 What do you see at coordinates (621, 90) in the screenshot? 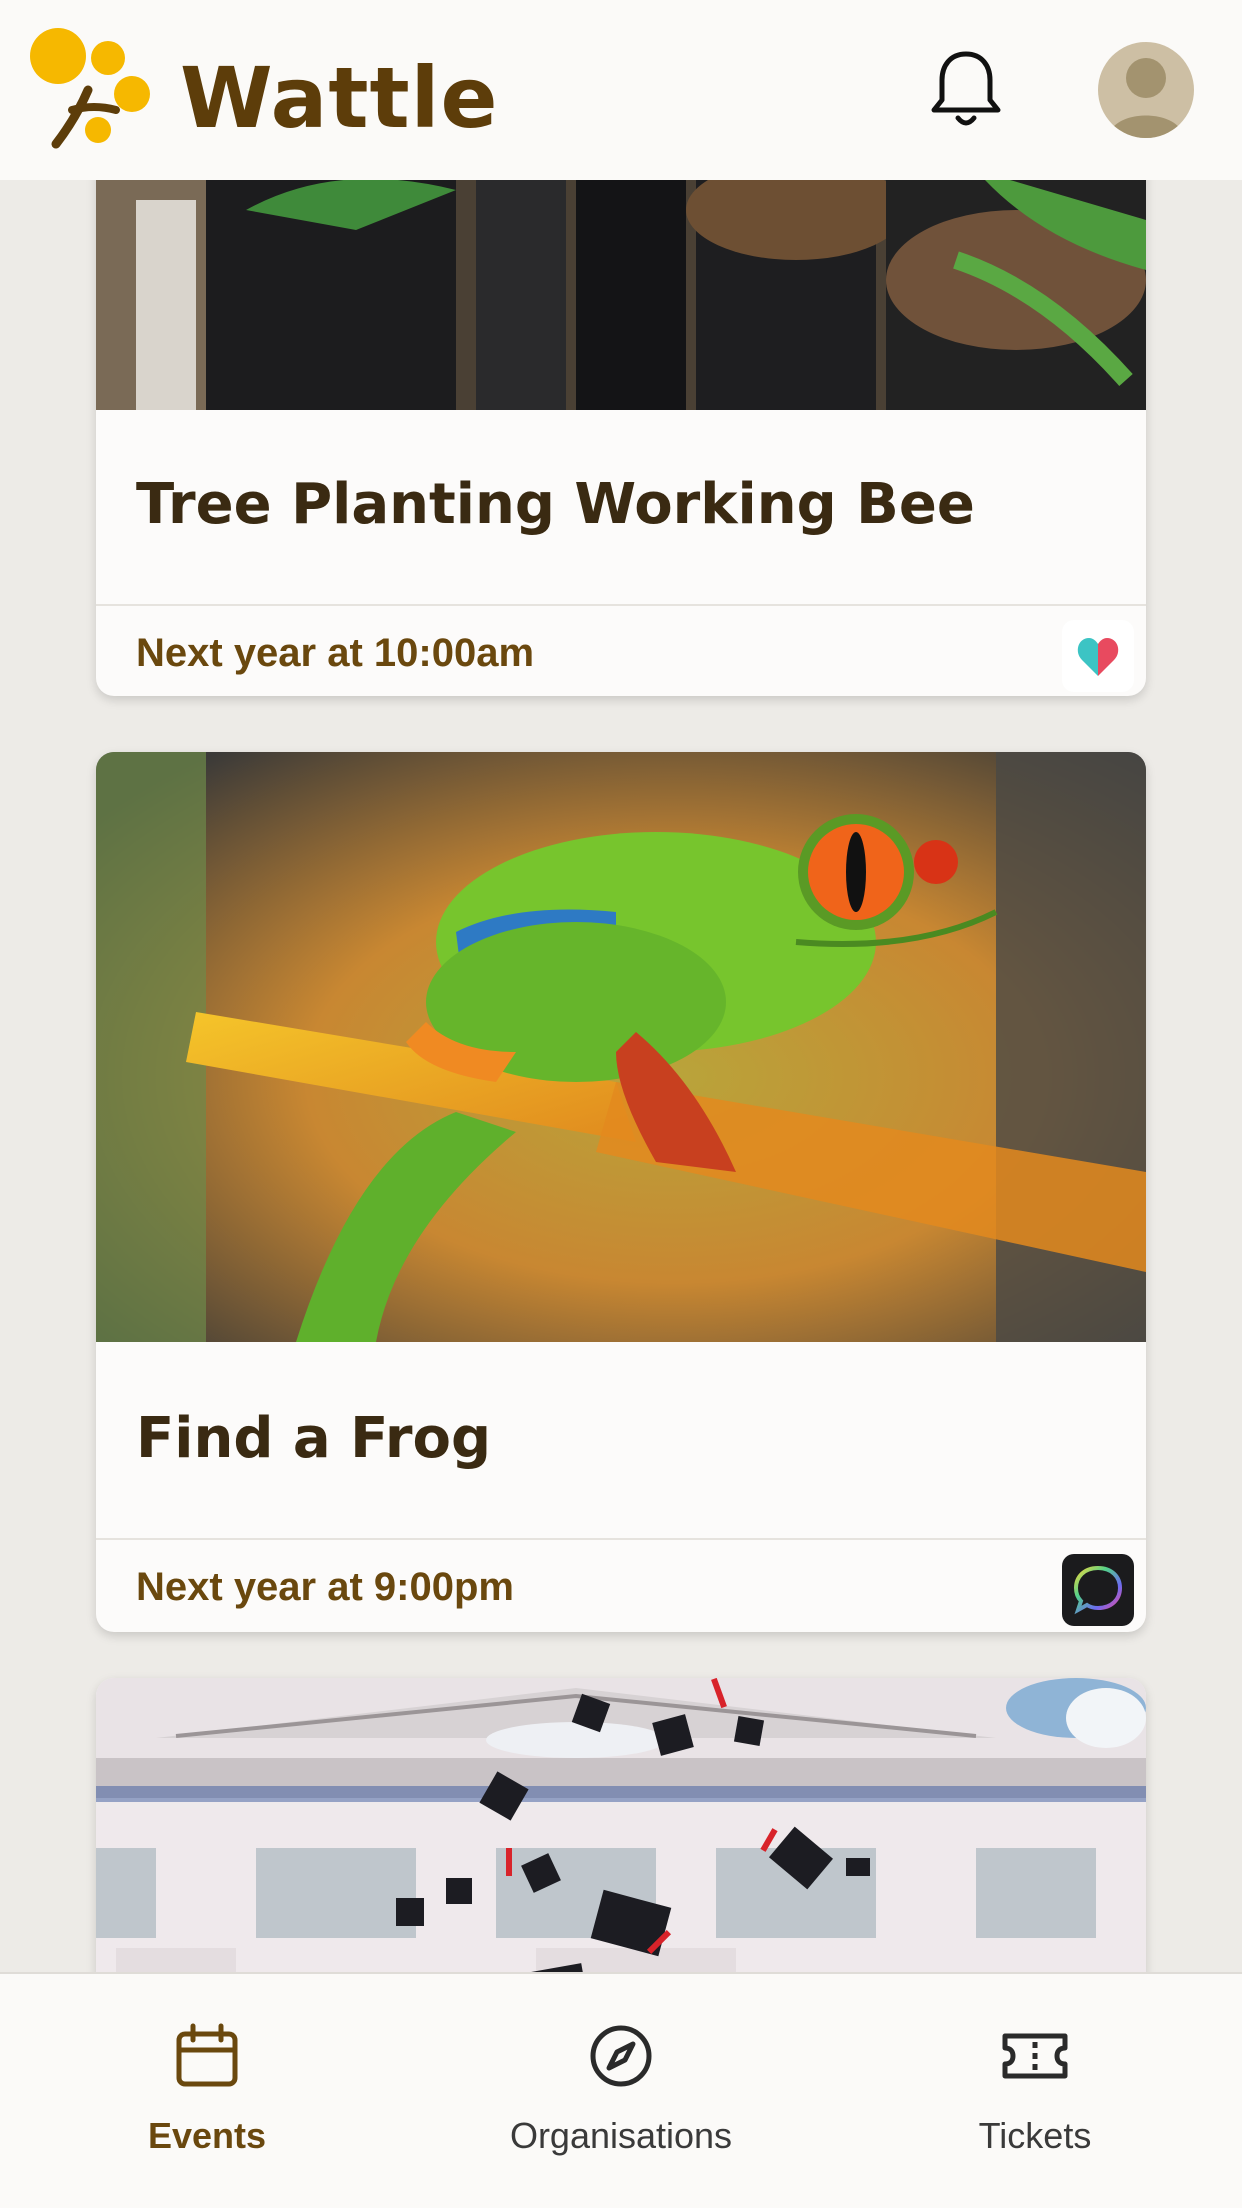
I see `app-header: Wattle` at bounding box center [621, 90].